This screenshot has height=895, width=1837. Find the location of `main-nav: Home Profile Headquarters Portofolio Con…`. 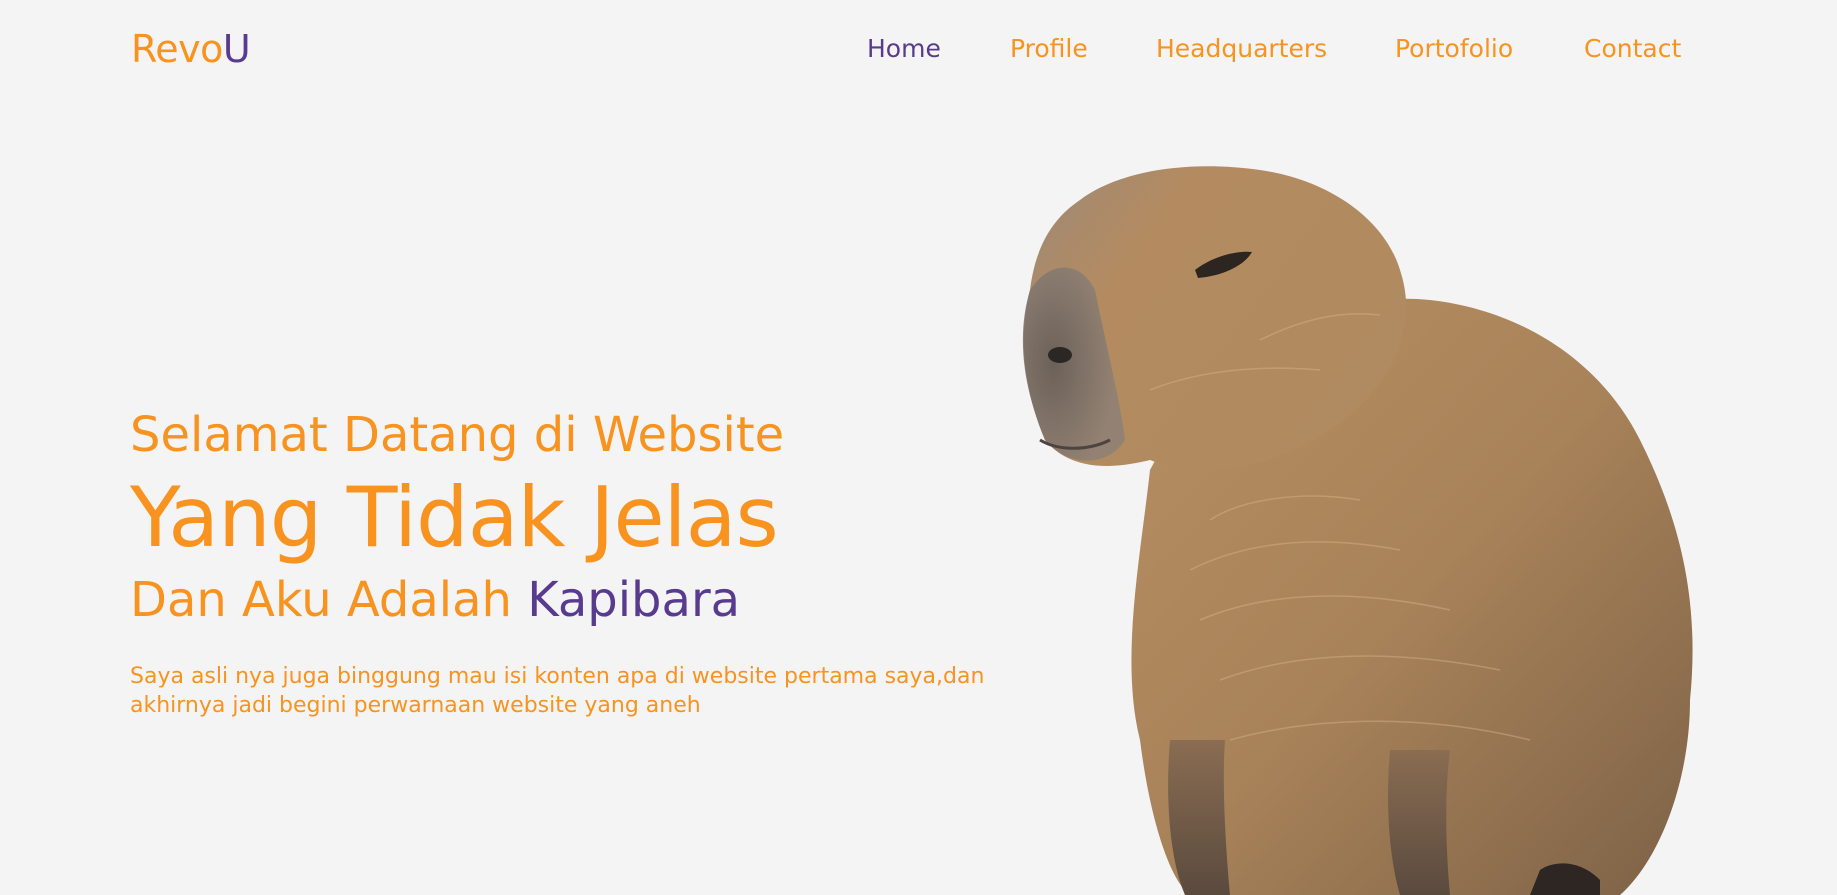

main-nav: Home Profile Headquarters Portofolio Con… is located at coordinates (918, 50).